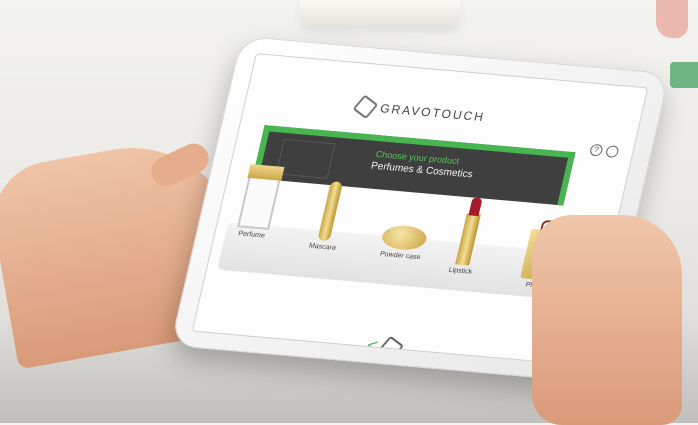  What do you see at coordinates (373, 345) in the screenshot?
I see `back-arrow-icon: <` at bounding box center [373, 345].